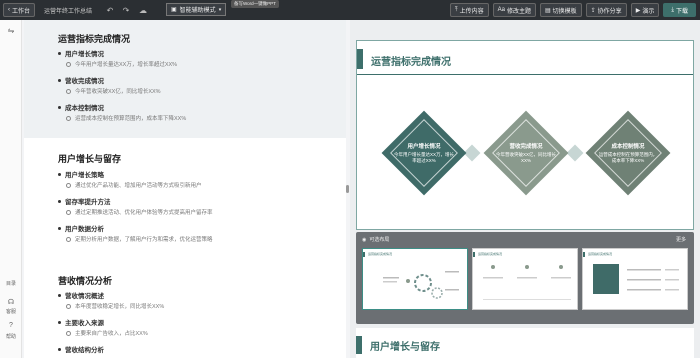 The width and height of the screenshot is (700, 358). I want to click on subsection-title: 主要收入来源, so click(81, 322).